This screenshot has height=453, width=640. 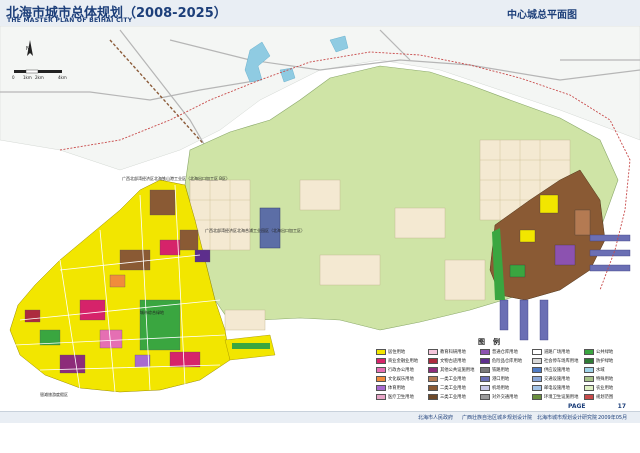 I want to click on legend-item: 特殊用地, so click(x=598, y=379).